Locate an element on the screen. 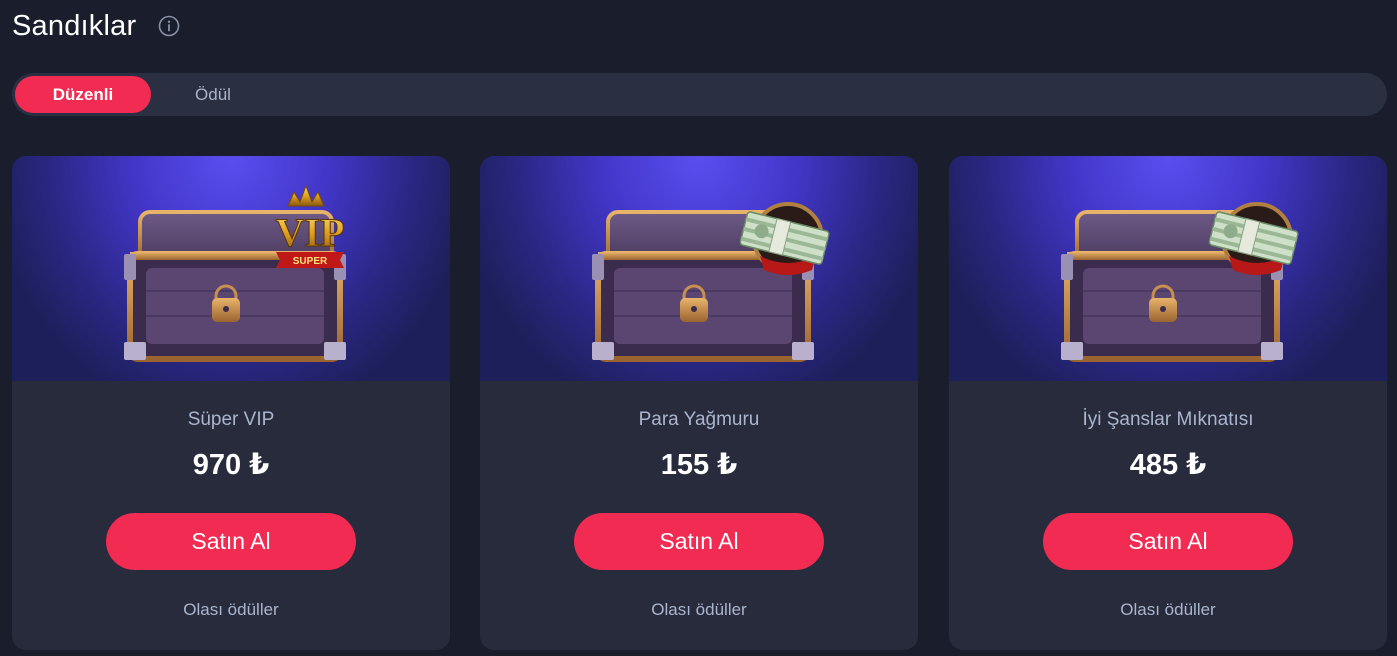  chest-price: 970 ₺ is located at coordinates (231, 465).